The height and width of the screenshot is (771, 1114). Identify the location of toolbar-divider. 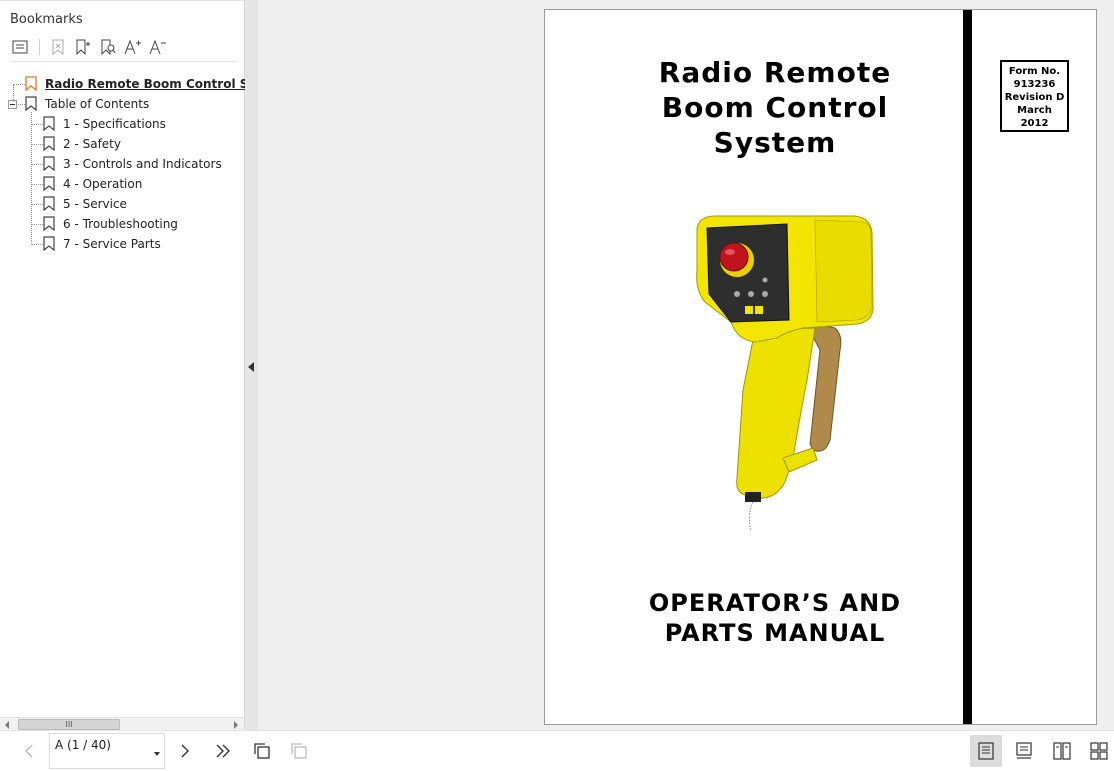
(124, 61).